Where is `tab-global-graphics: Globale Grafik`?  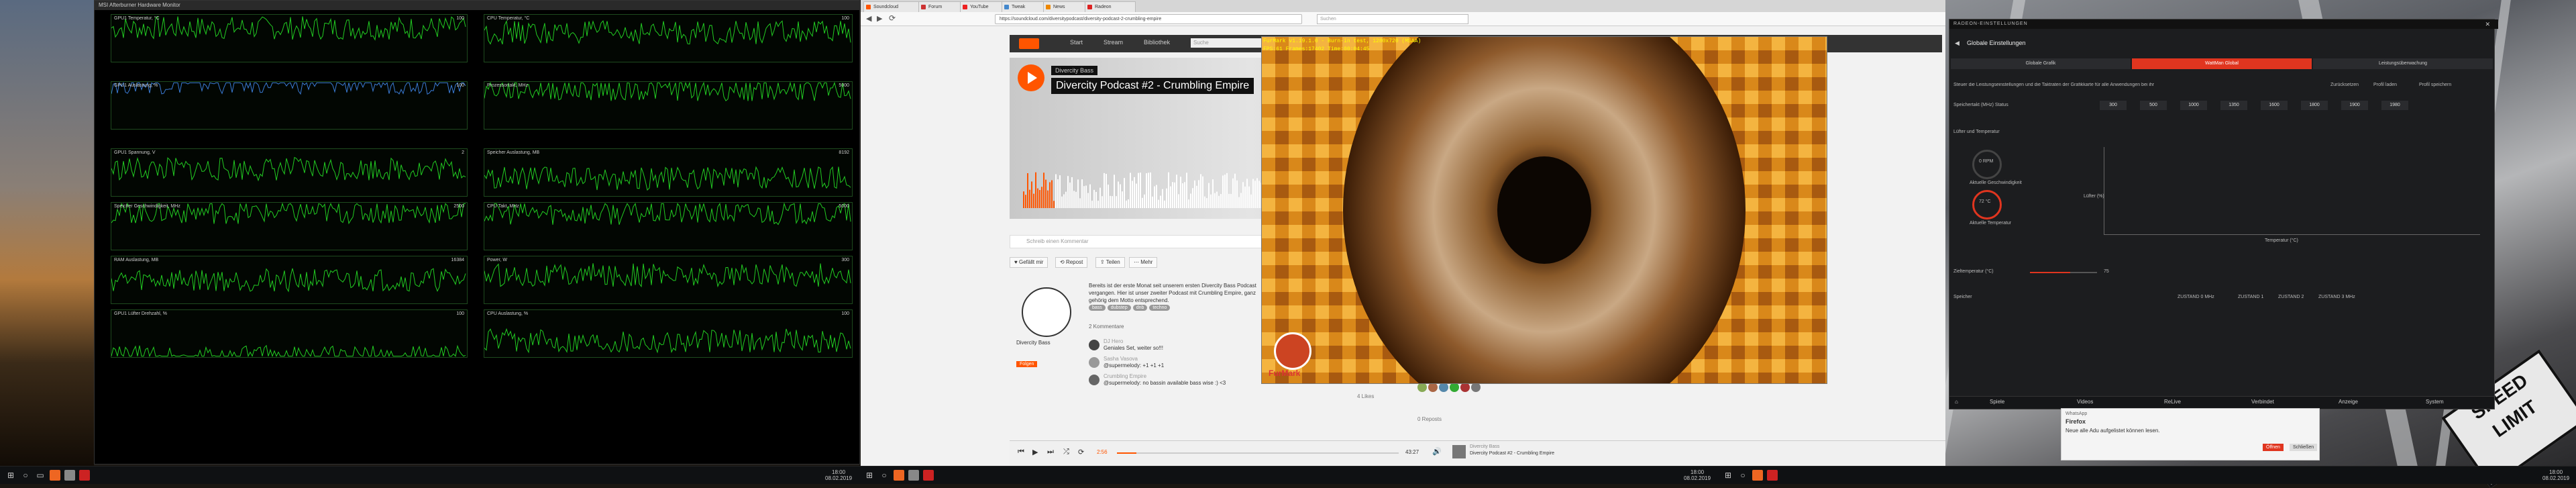
tab-global-graphics: Globale Grafik is located at coordinates (2041, 63).